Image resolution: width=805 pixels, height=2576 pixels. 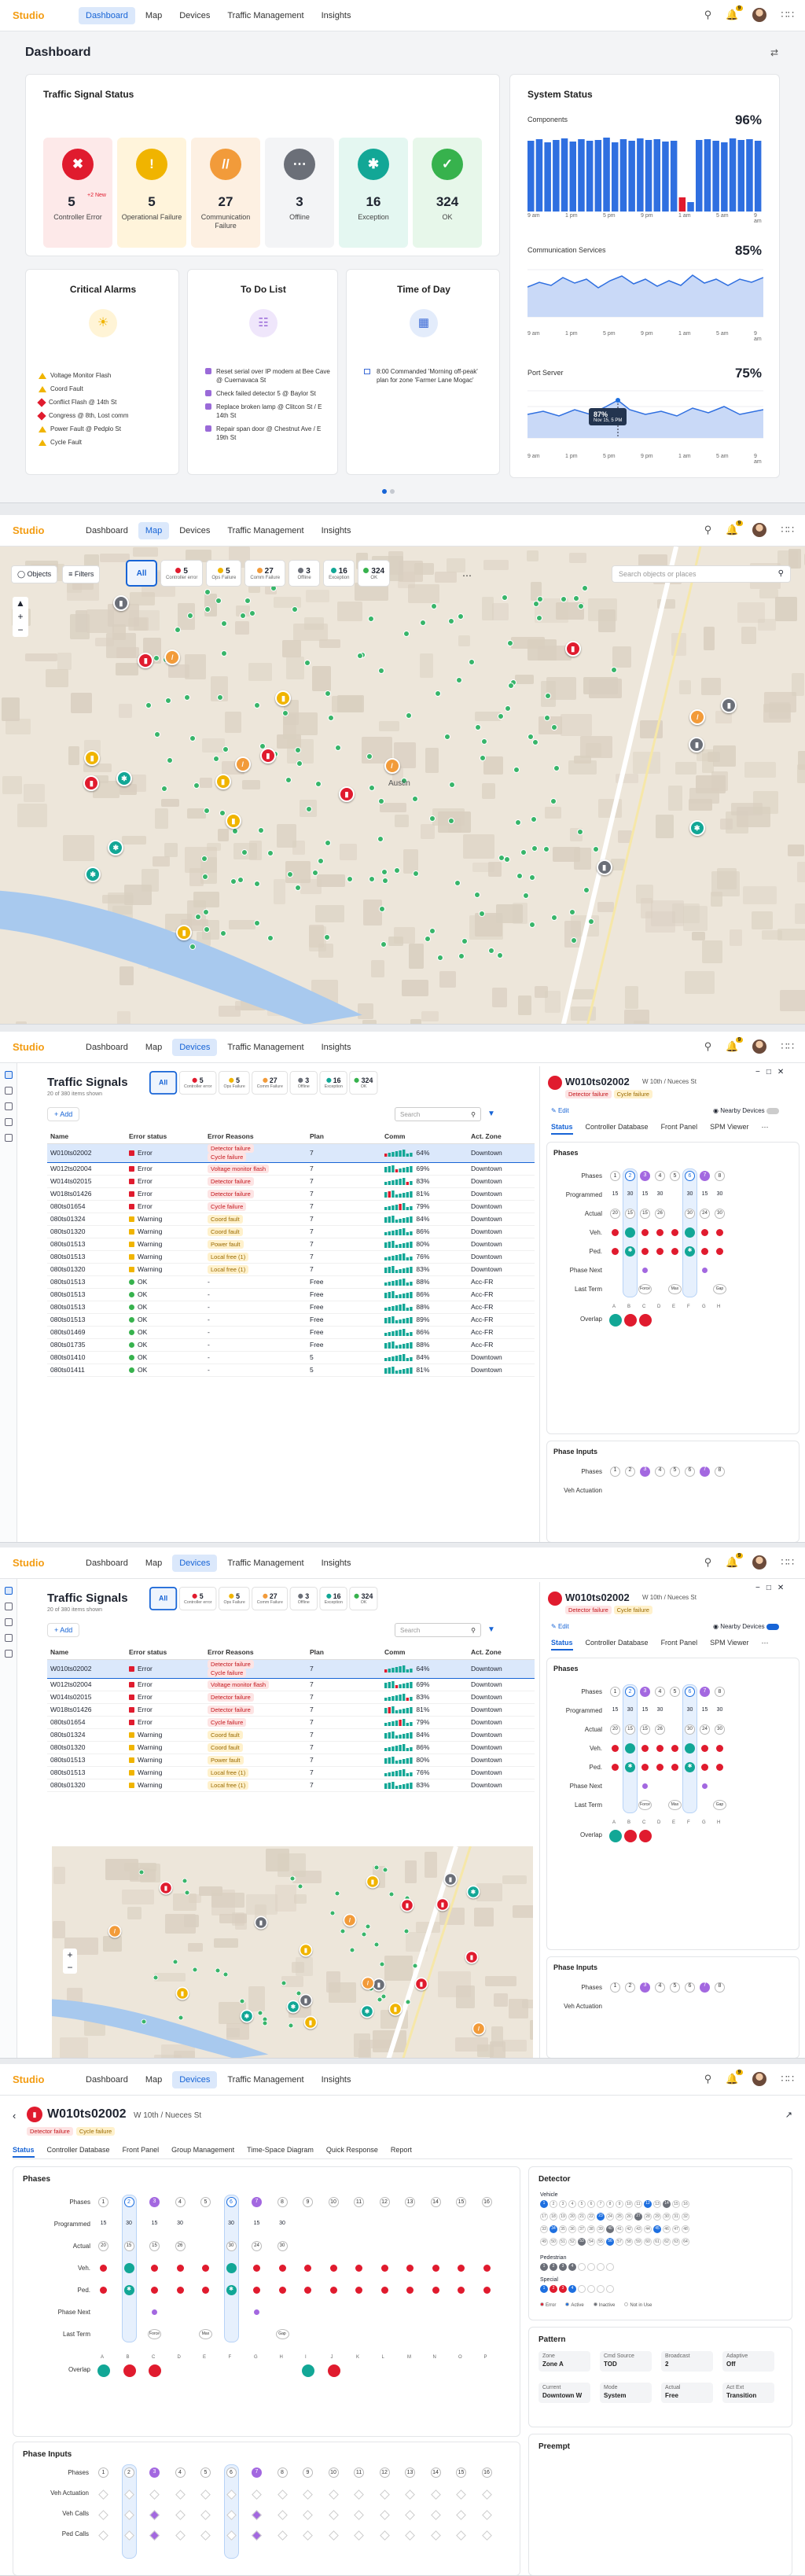 I want to click on phase-number: 2, so click(x=630, y=1692).